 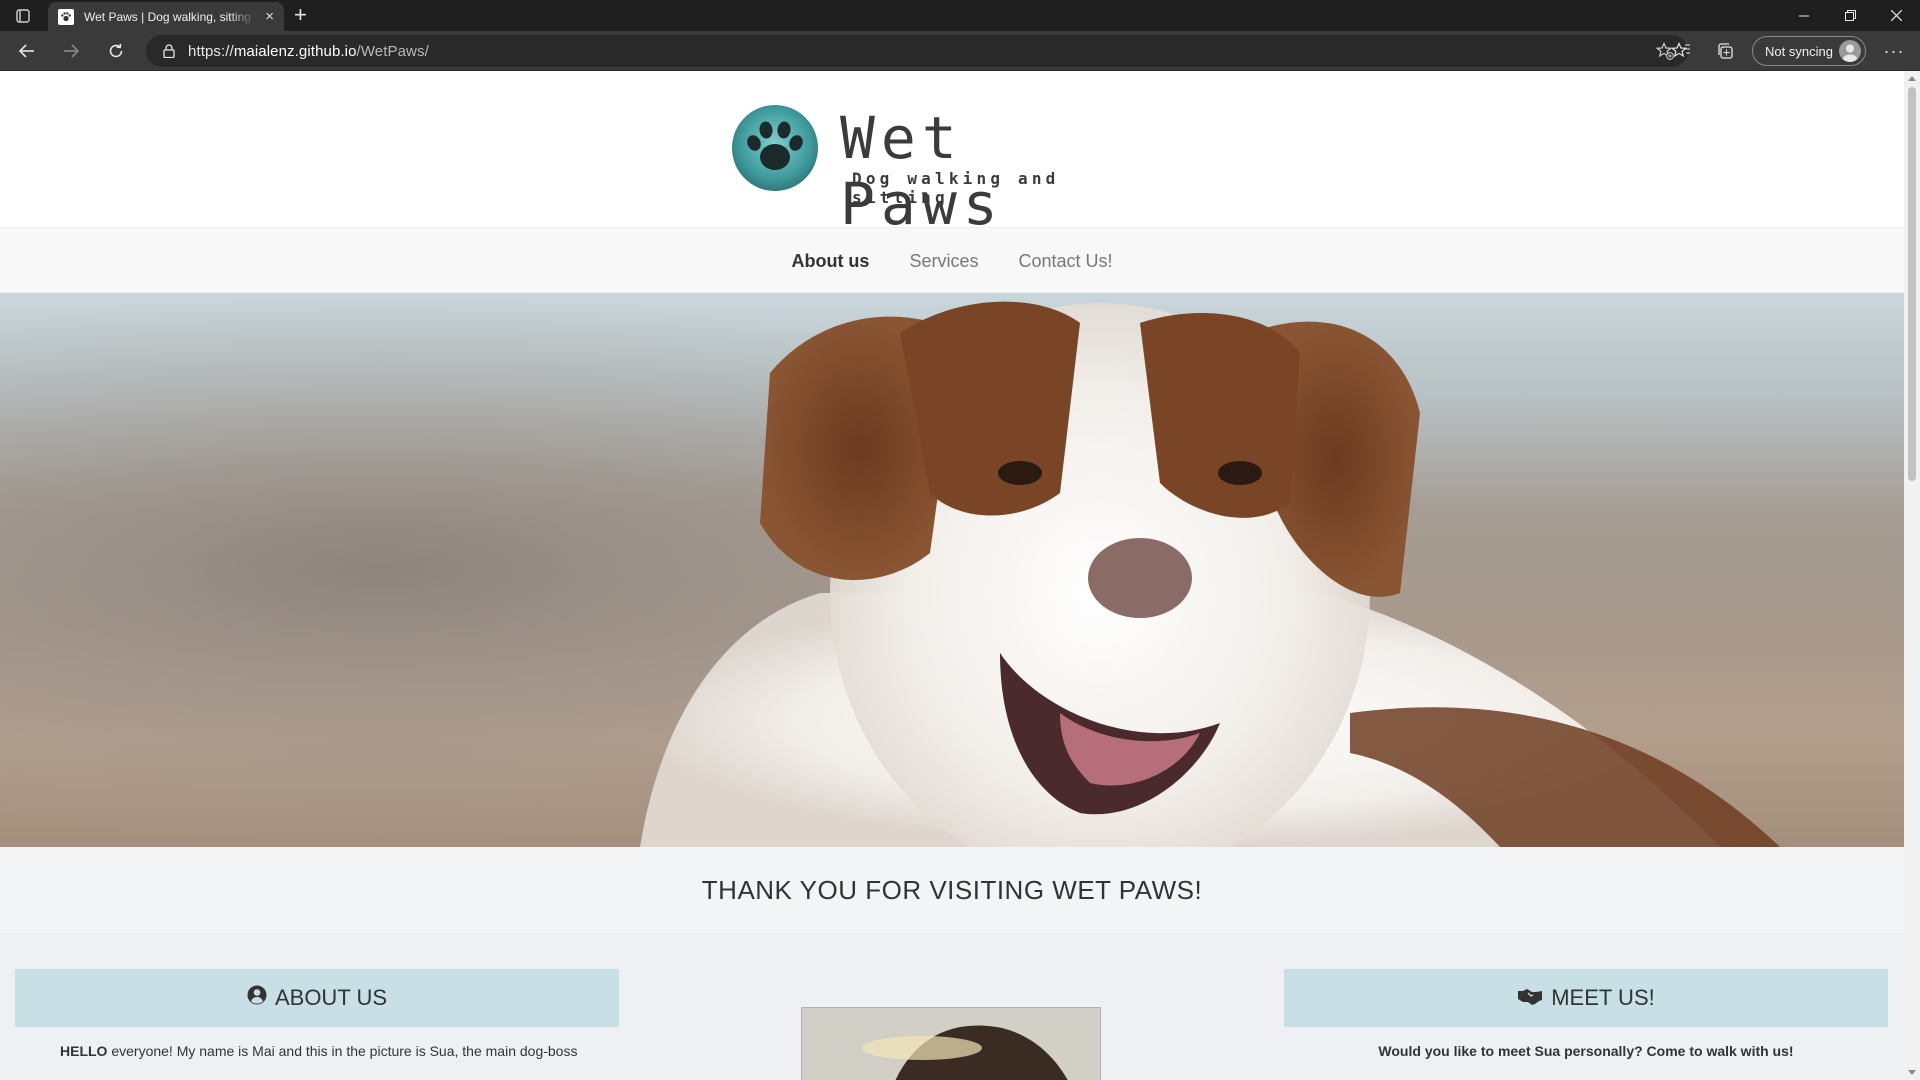 I want to click on more-options-icon: ···, so click(x=1894, y=51).